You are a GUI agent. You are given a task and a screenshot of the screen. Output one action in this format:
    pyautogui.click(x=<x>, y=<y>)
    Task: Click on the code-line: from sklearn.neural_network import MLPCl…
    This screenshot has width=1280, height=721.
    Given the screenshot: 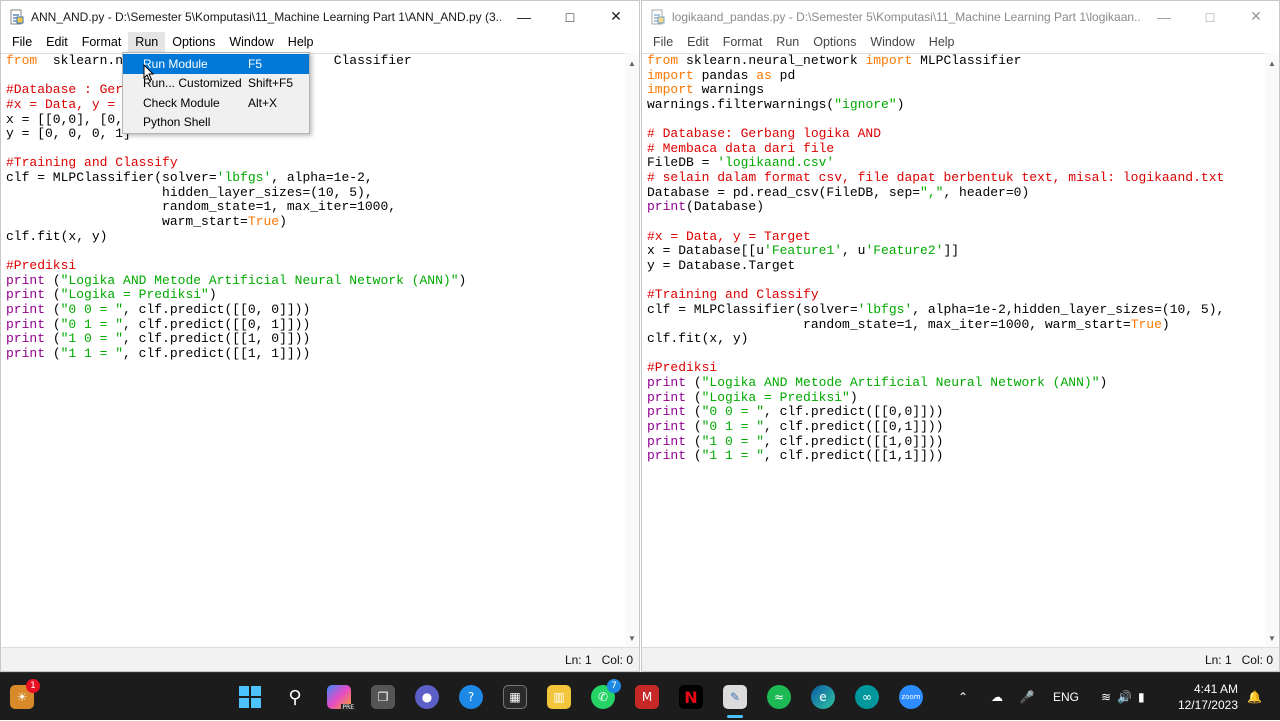 What is the action you would take?
    pyautogui.click(x=963, y=61)
    